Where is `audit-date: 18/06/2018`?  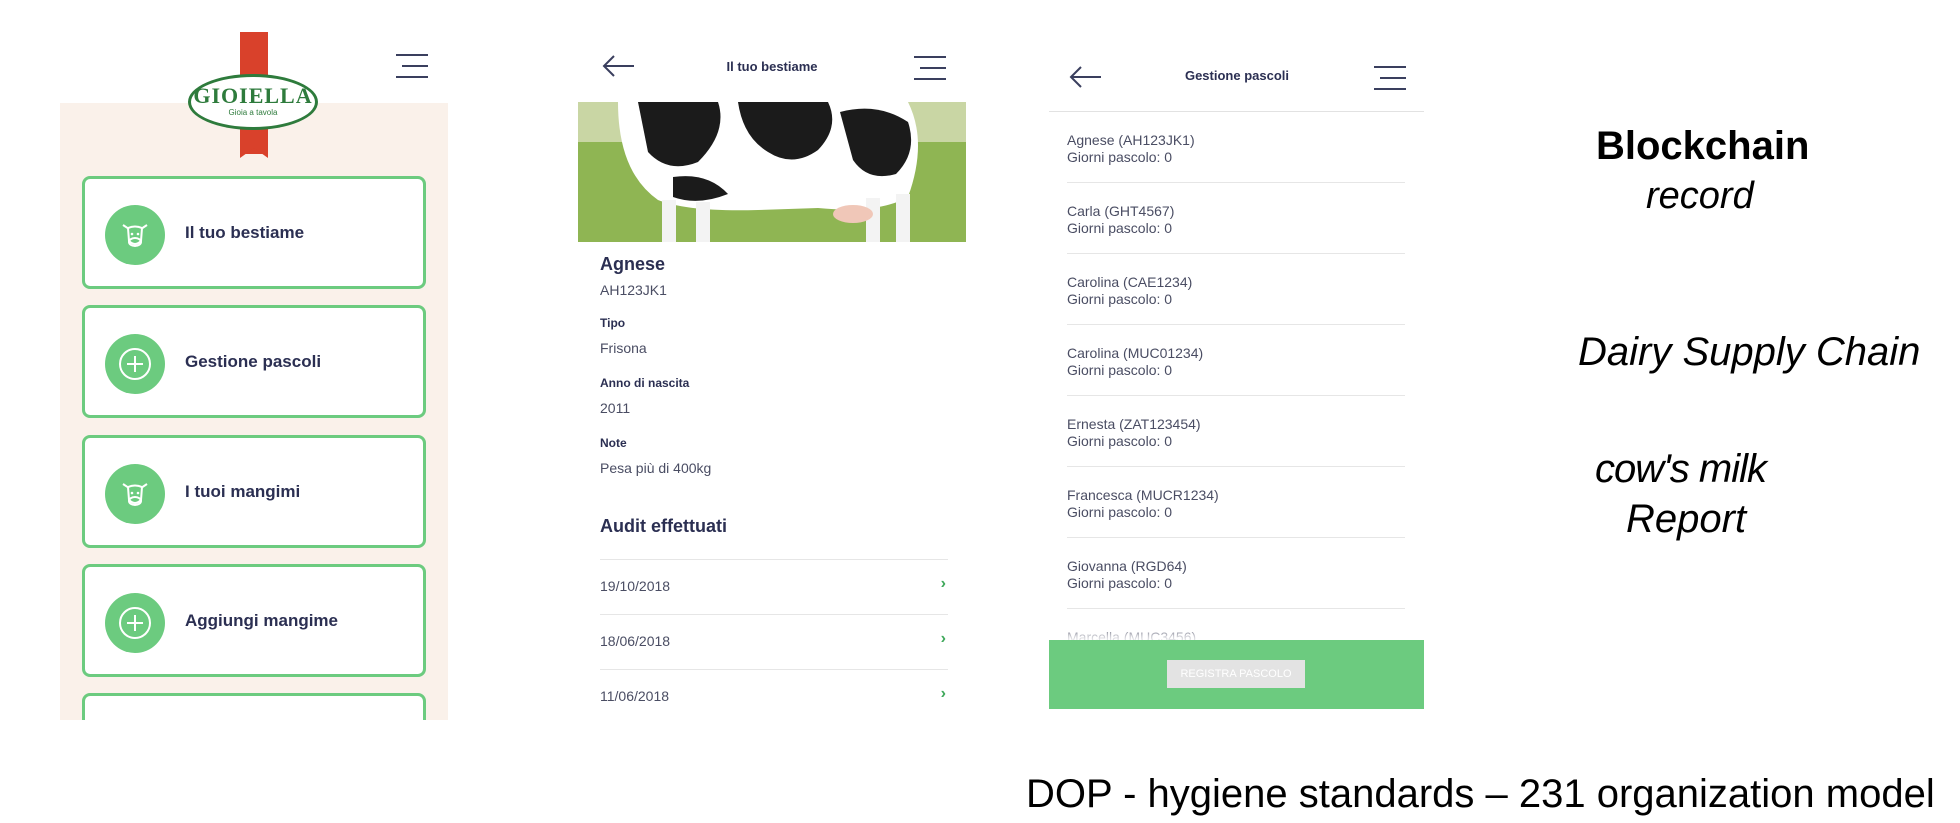 audit-date: 18/06/2018 is located at coordinates (635, 641).